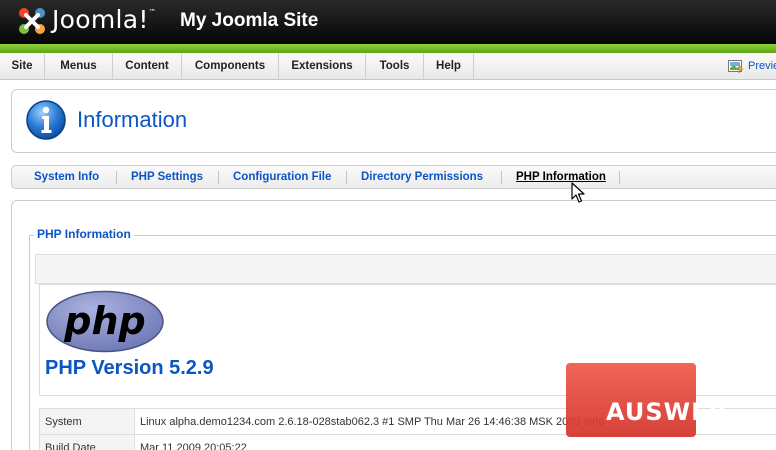  Describe the element at coordinates (22, 66) in the screenshot. I see `menu-site: Site` at that location.